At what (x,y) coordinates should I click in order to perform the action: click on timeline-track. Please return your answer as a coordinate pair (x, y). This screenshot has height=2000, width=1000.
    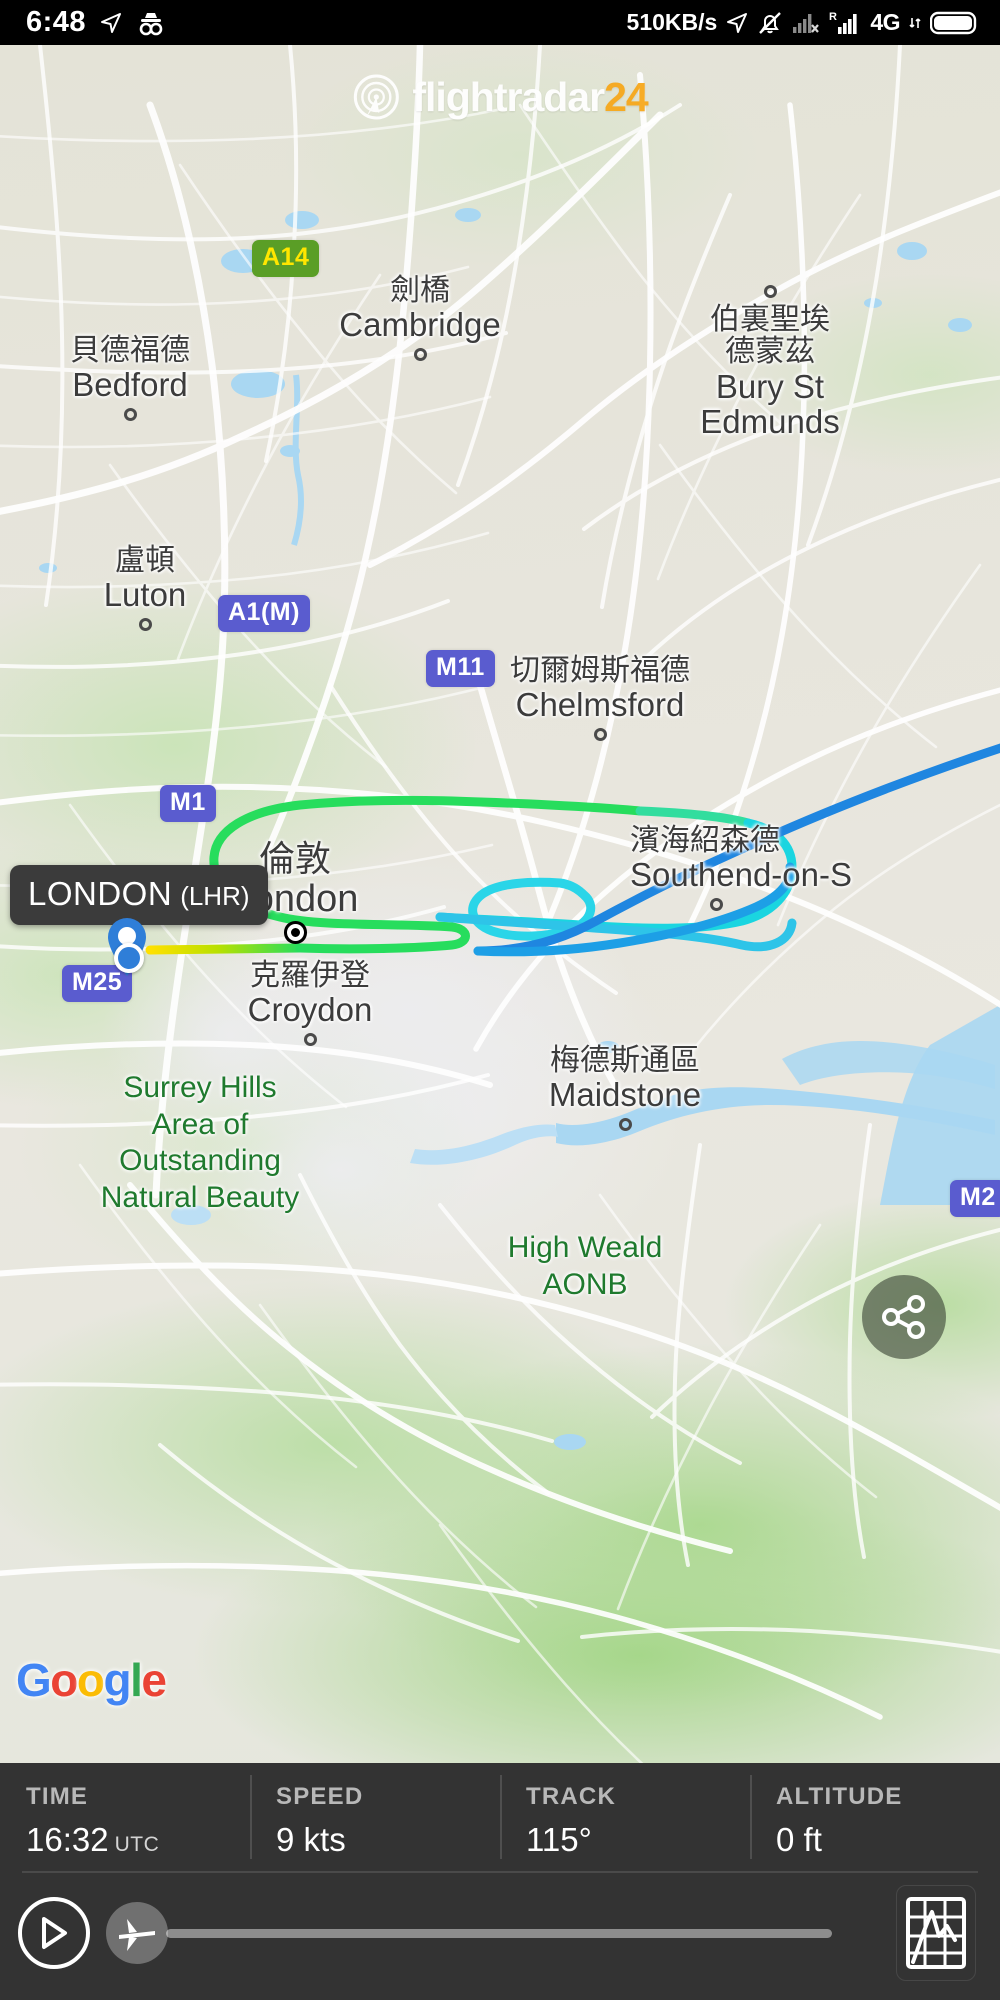
    Looking at the image, I should click on (499, 1933).